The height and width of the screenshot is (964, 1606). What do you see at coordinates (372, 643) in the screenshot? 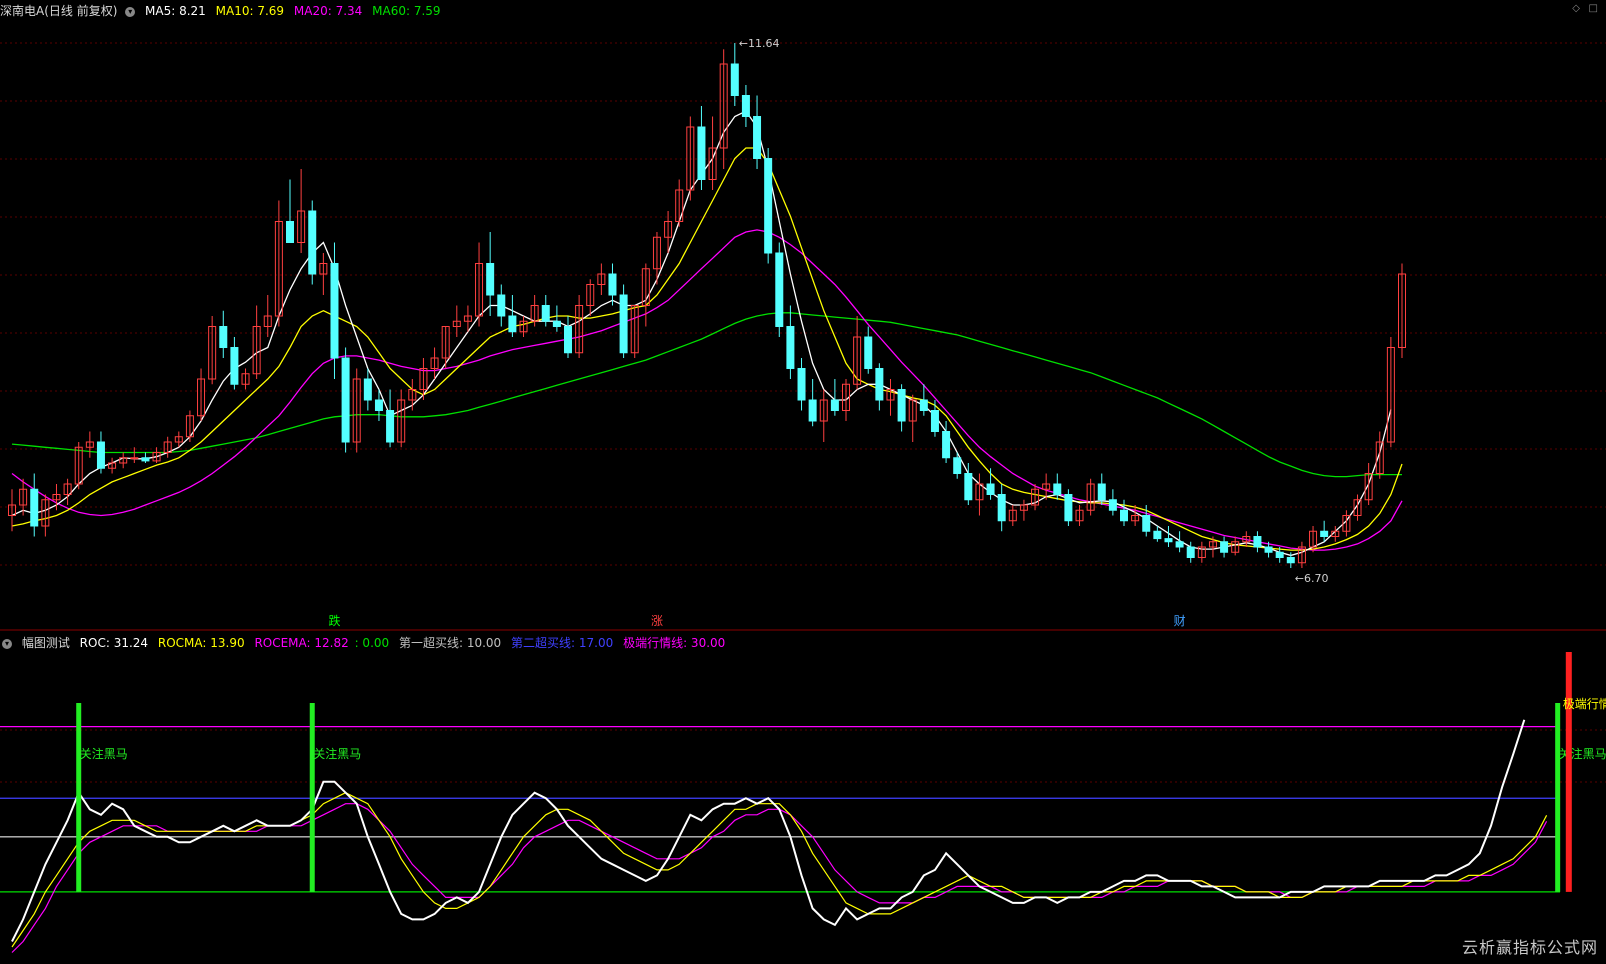
I see `zero-label: : 0.00` at bounding box center [372, 643].